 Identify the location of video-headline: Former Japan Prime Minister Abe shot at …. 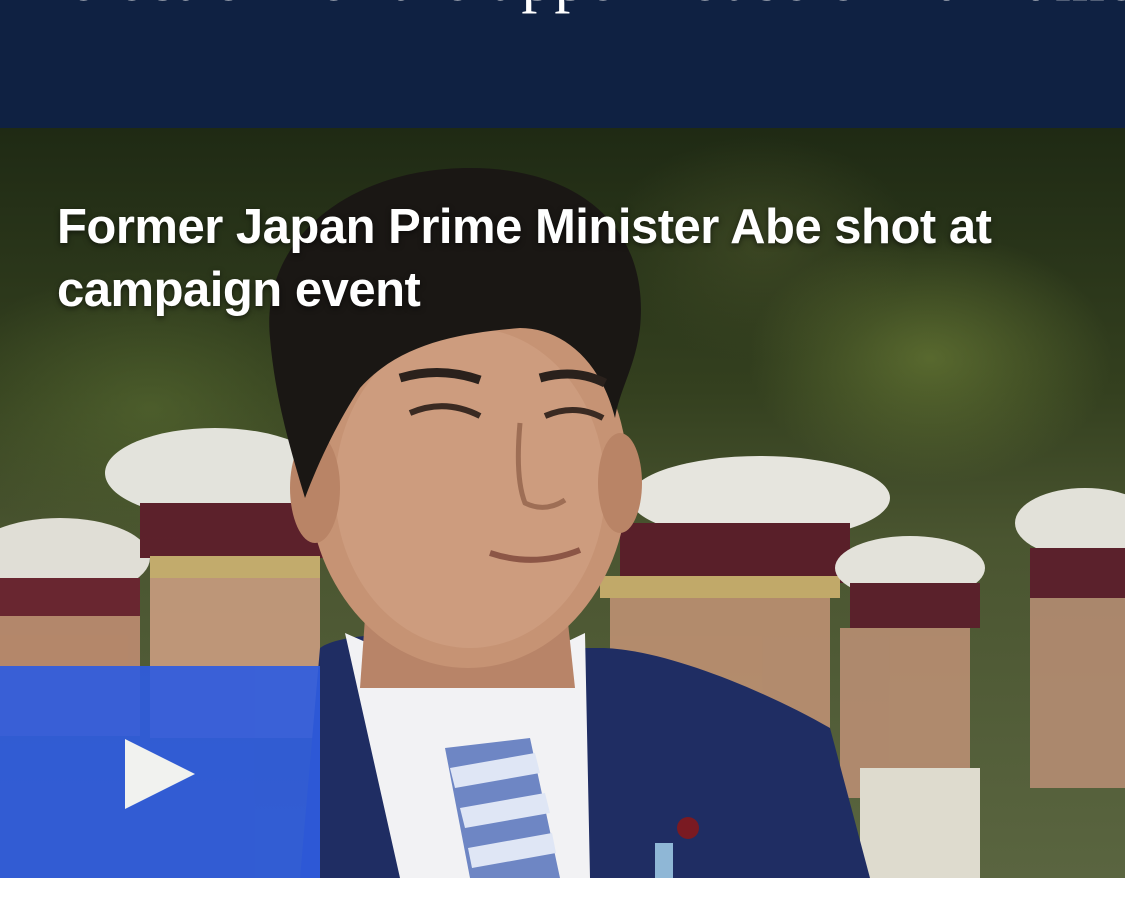
(537, 259).